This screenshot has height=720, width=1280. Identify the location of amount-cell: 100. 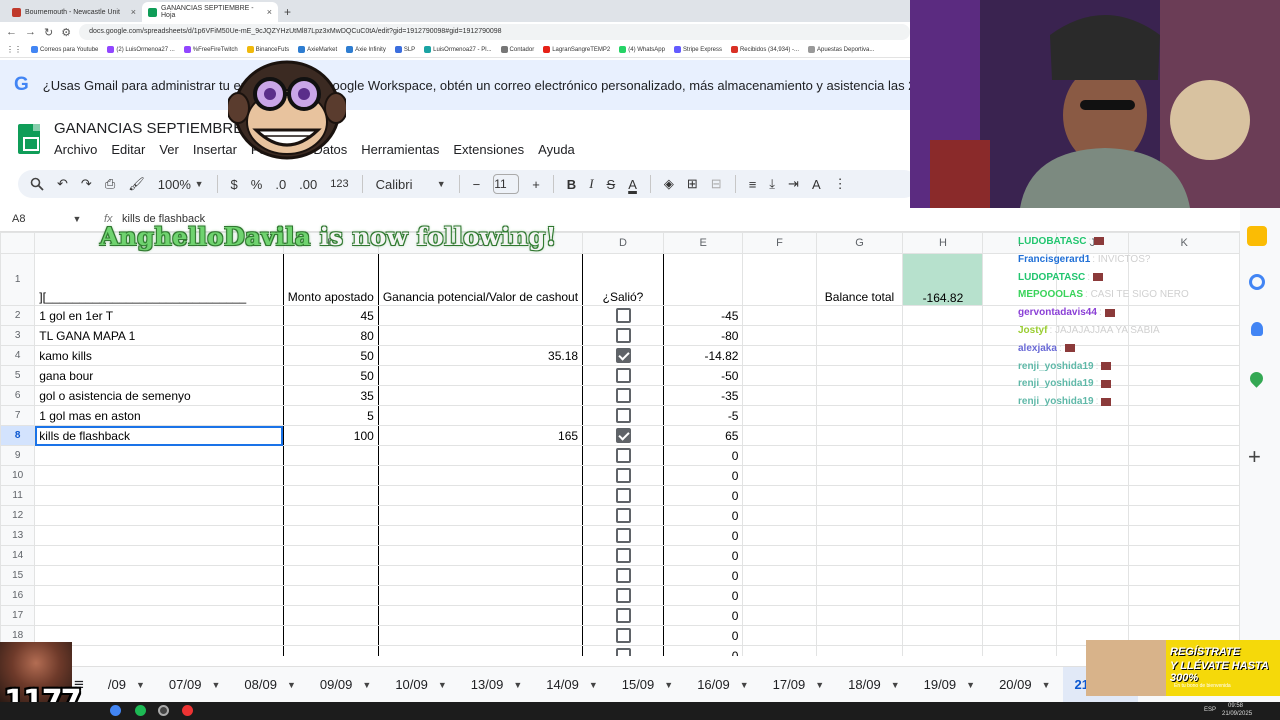
(330, 435).